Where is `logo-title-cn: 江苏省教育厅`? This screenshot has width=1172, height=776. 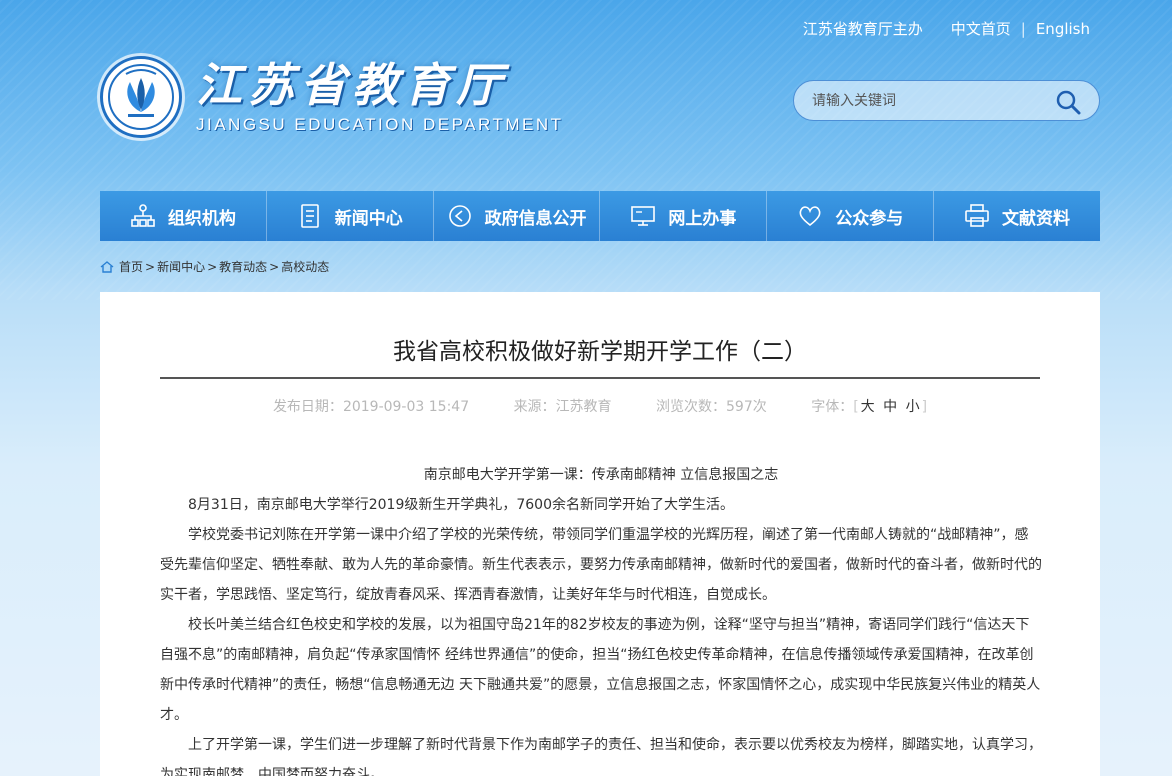 logo-title-cn: 江苏省教育厅 is located at coordinates (352, 85).